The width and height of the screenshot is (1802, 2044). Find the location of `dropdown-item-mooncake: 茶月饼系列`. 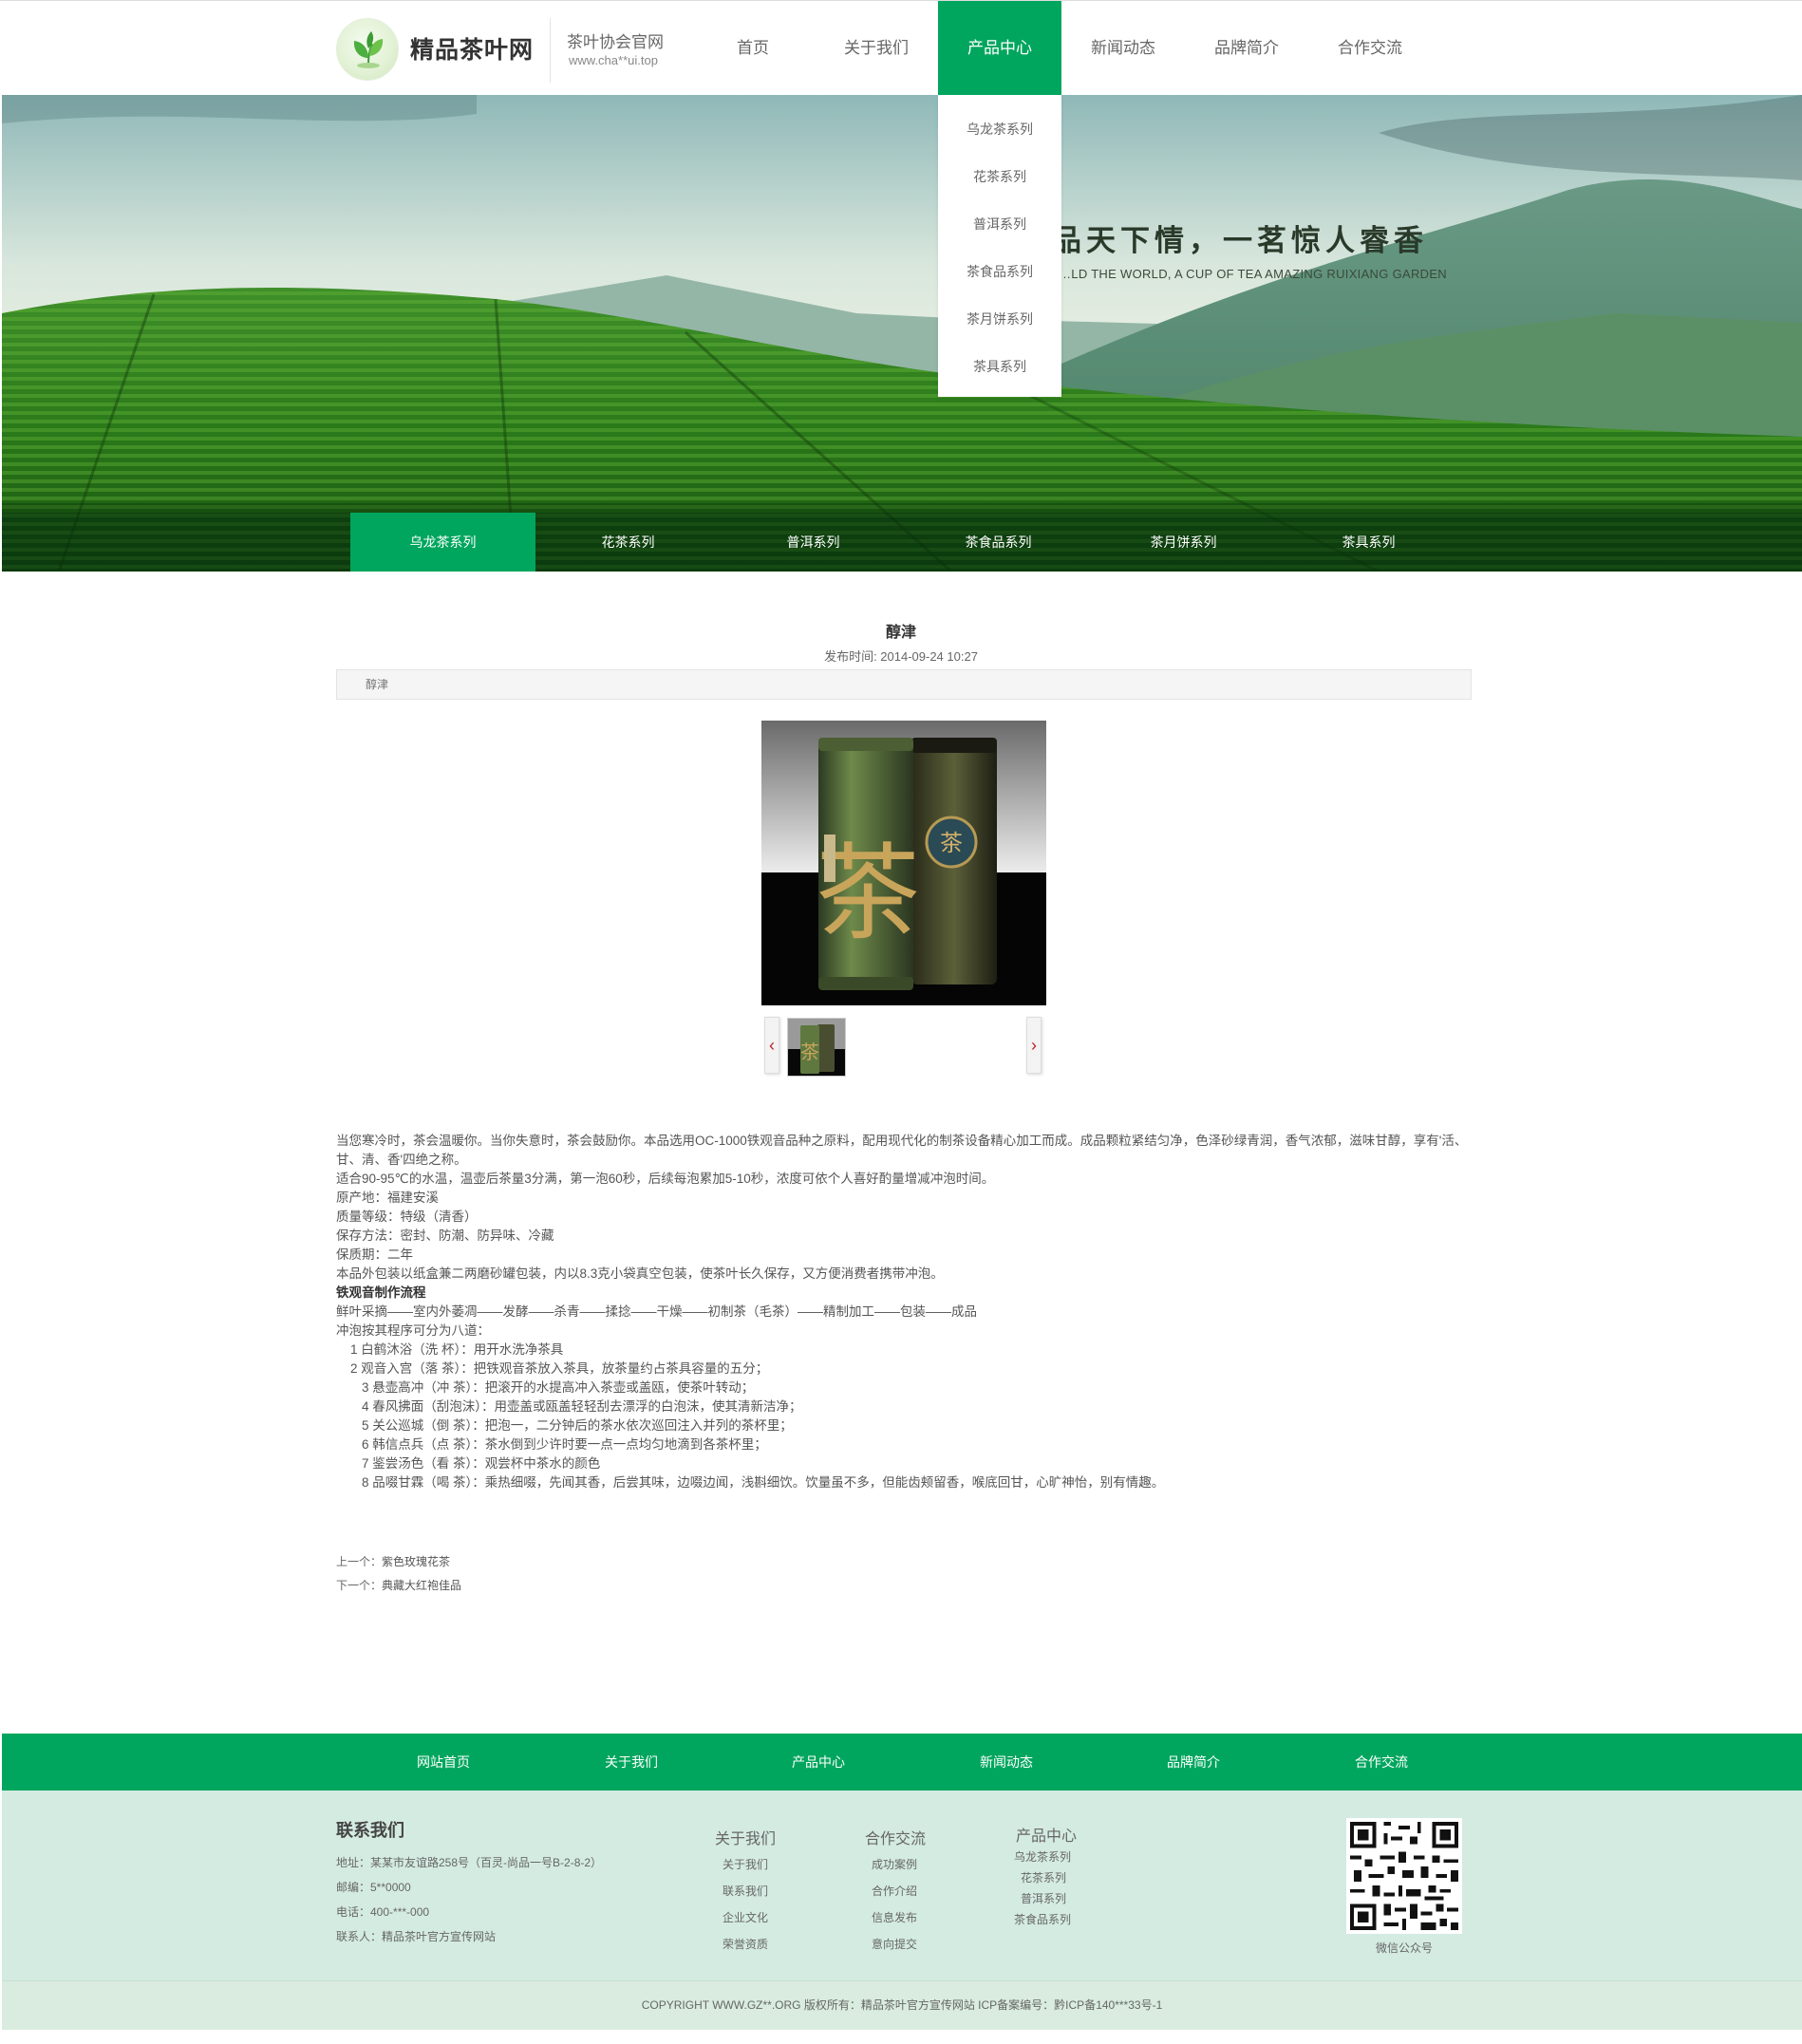

dropdown-item-mooncake: 茶月饼系列 is located at coordinates (999, 319).